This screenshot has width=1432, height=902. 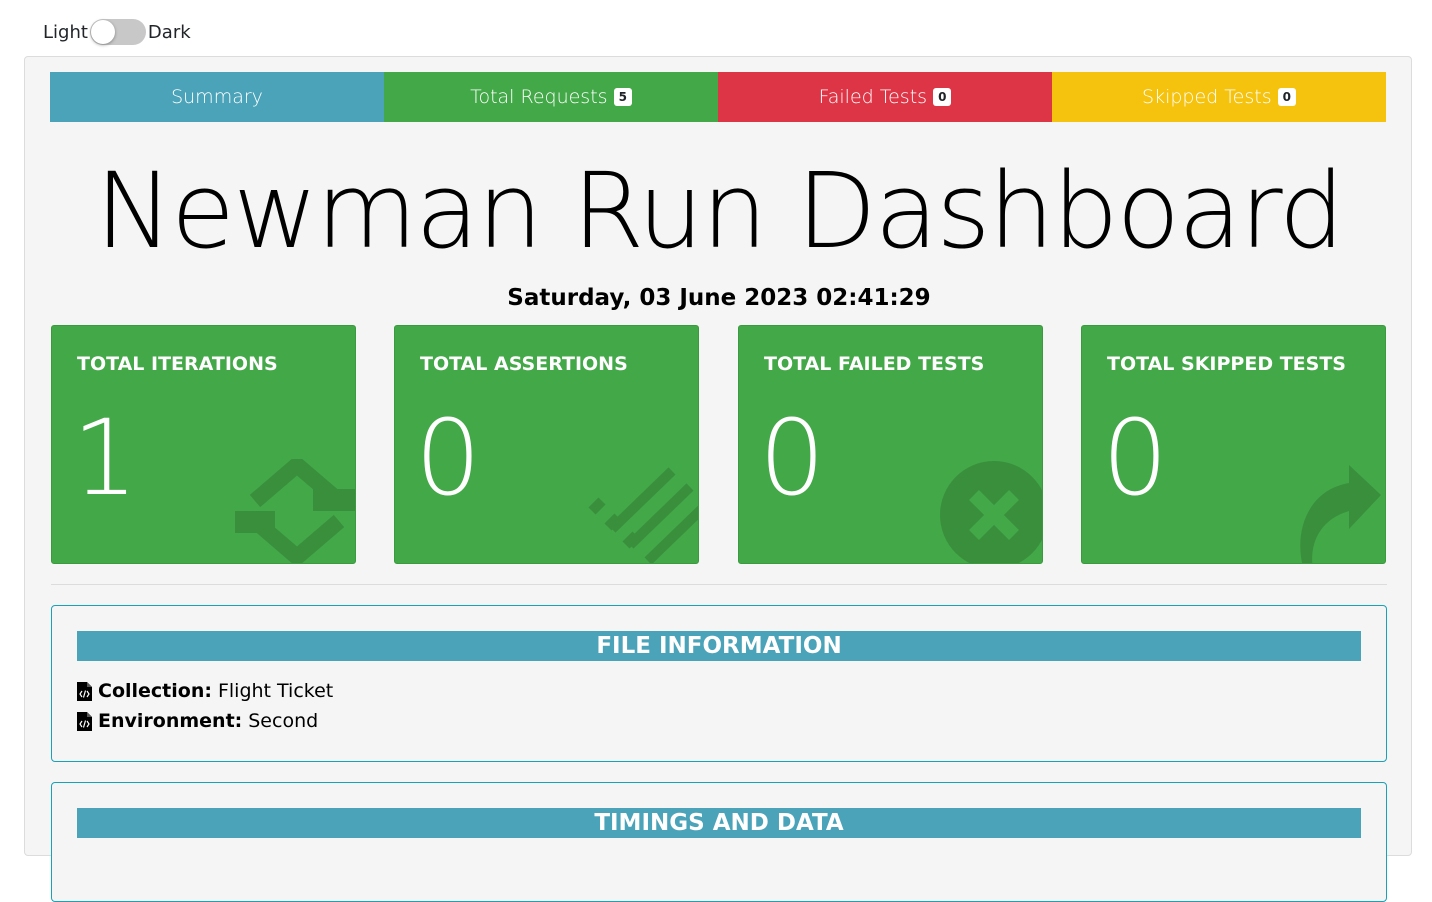 What do you see at coordinates (105, 458) in the screenshot?
I see `card-value: 1` at bounding box center [105, 458].